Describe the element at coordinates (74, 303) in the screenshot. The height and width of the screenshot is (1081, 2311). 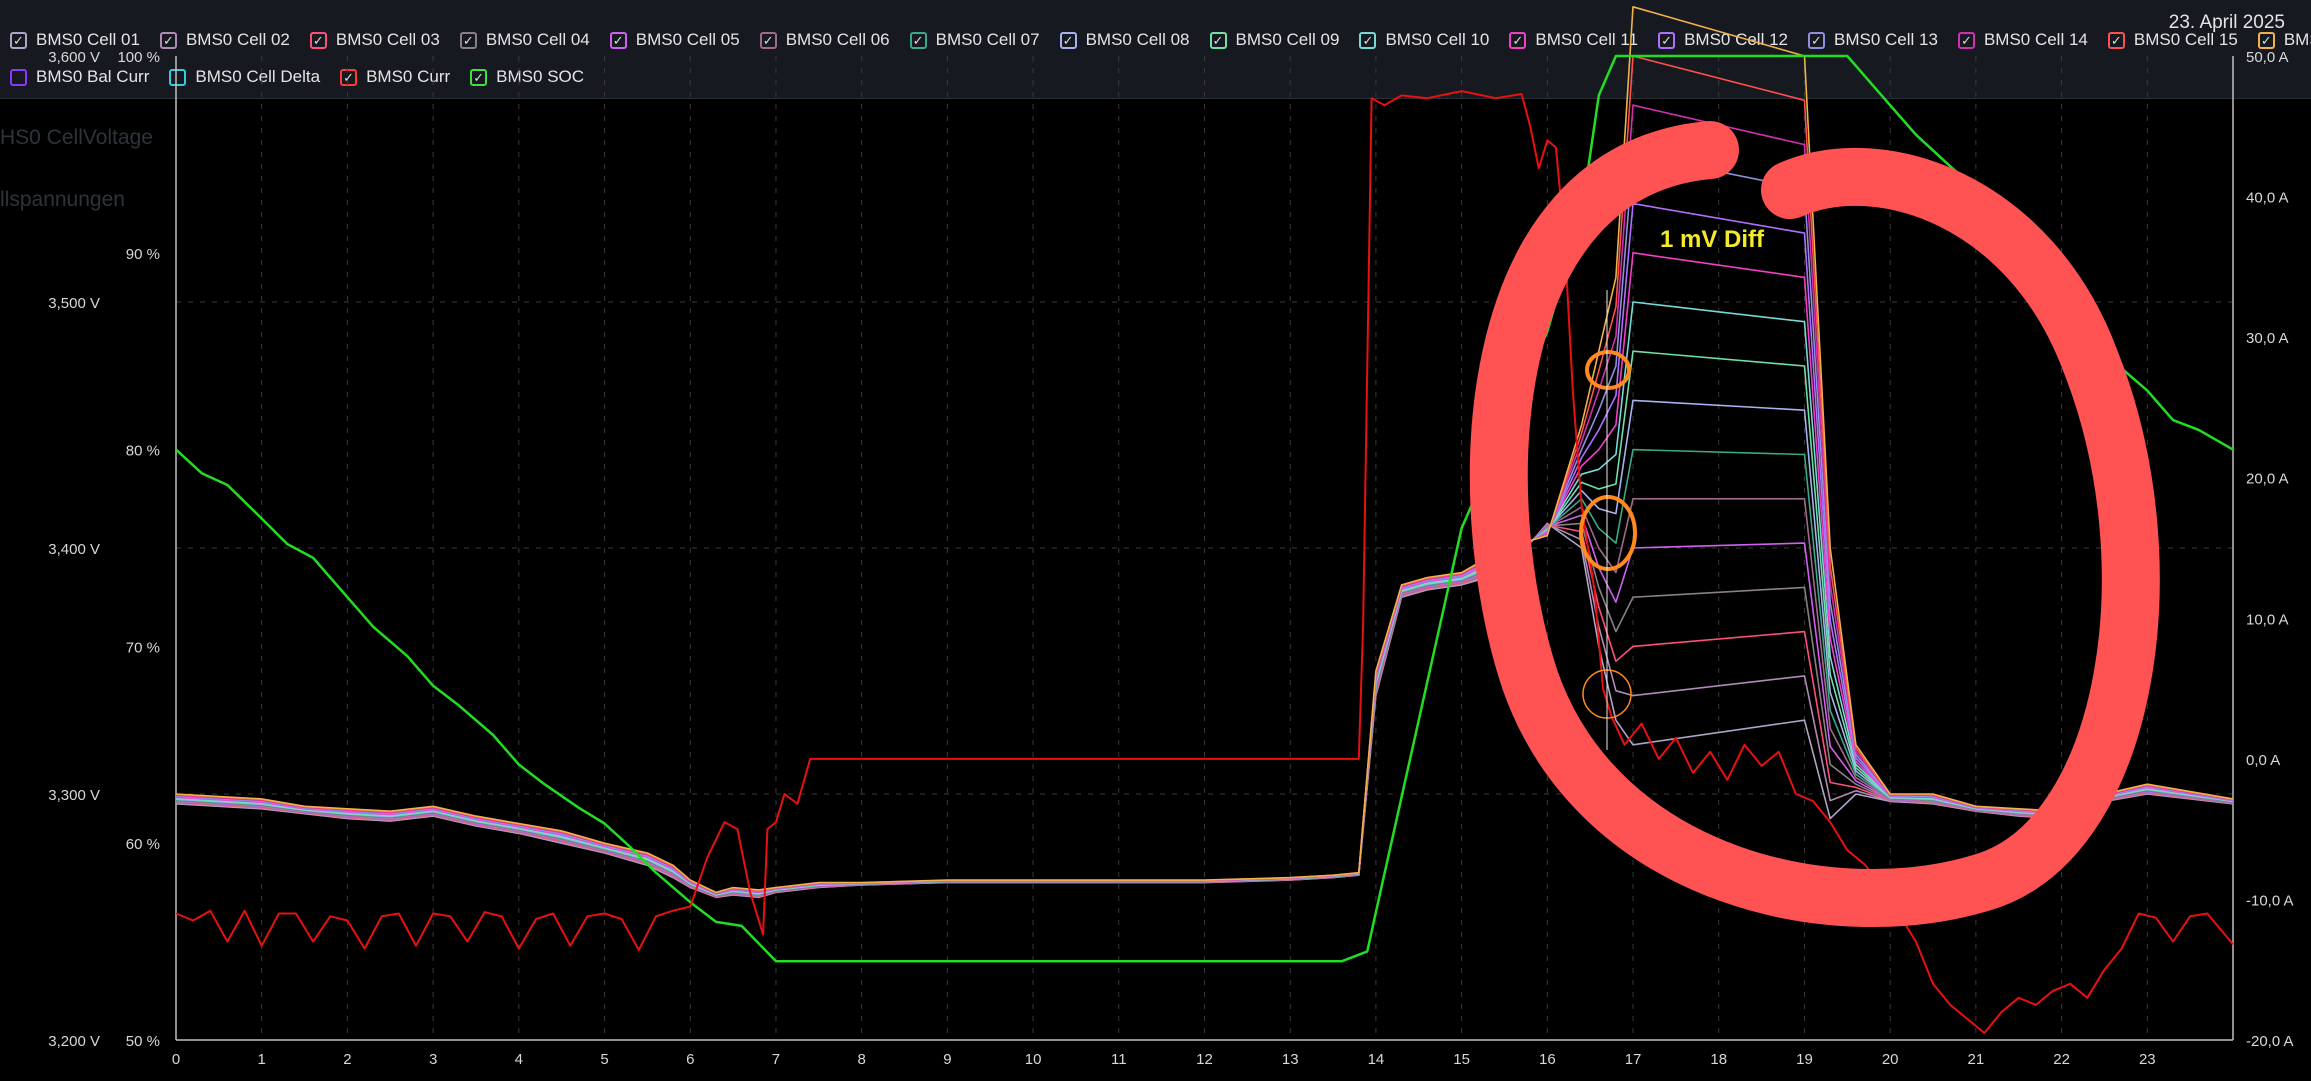
I see `voltage-tick-label: 3,500 V` at that location.